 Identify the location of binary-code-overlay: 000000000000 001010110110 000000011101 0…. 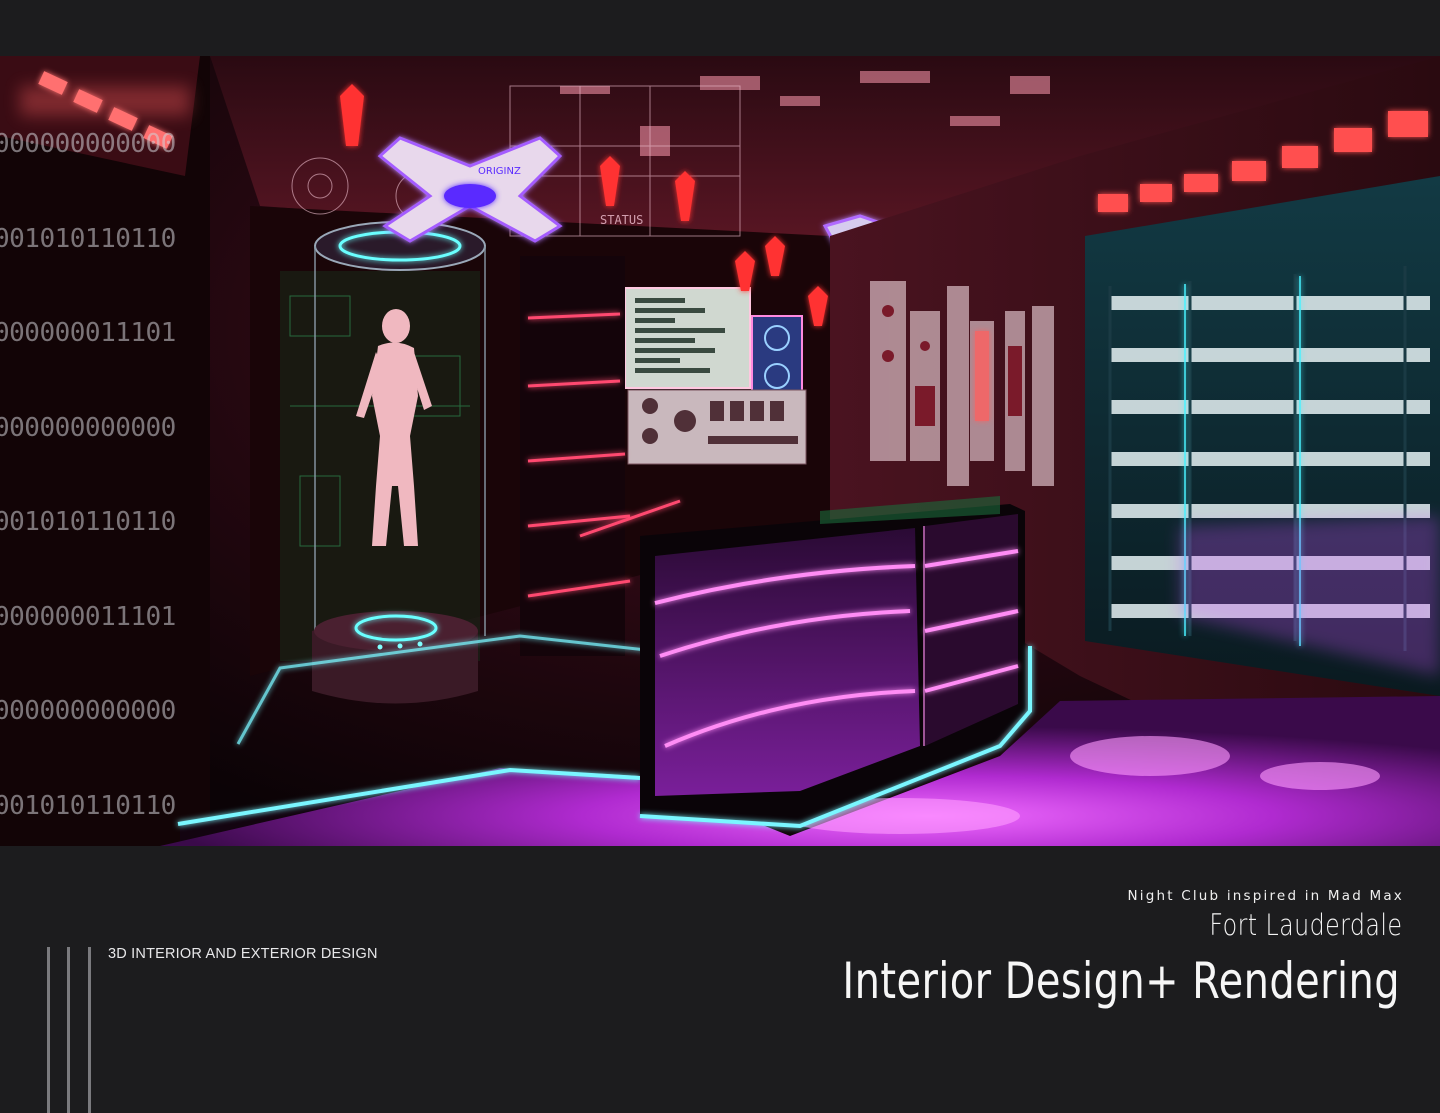
(88, 456).